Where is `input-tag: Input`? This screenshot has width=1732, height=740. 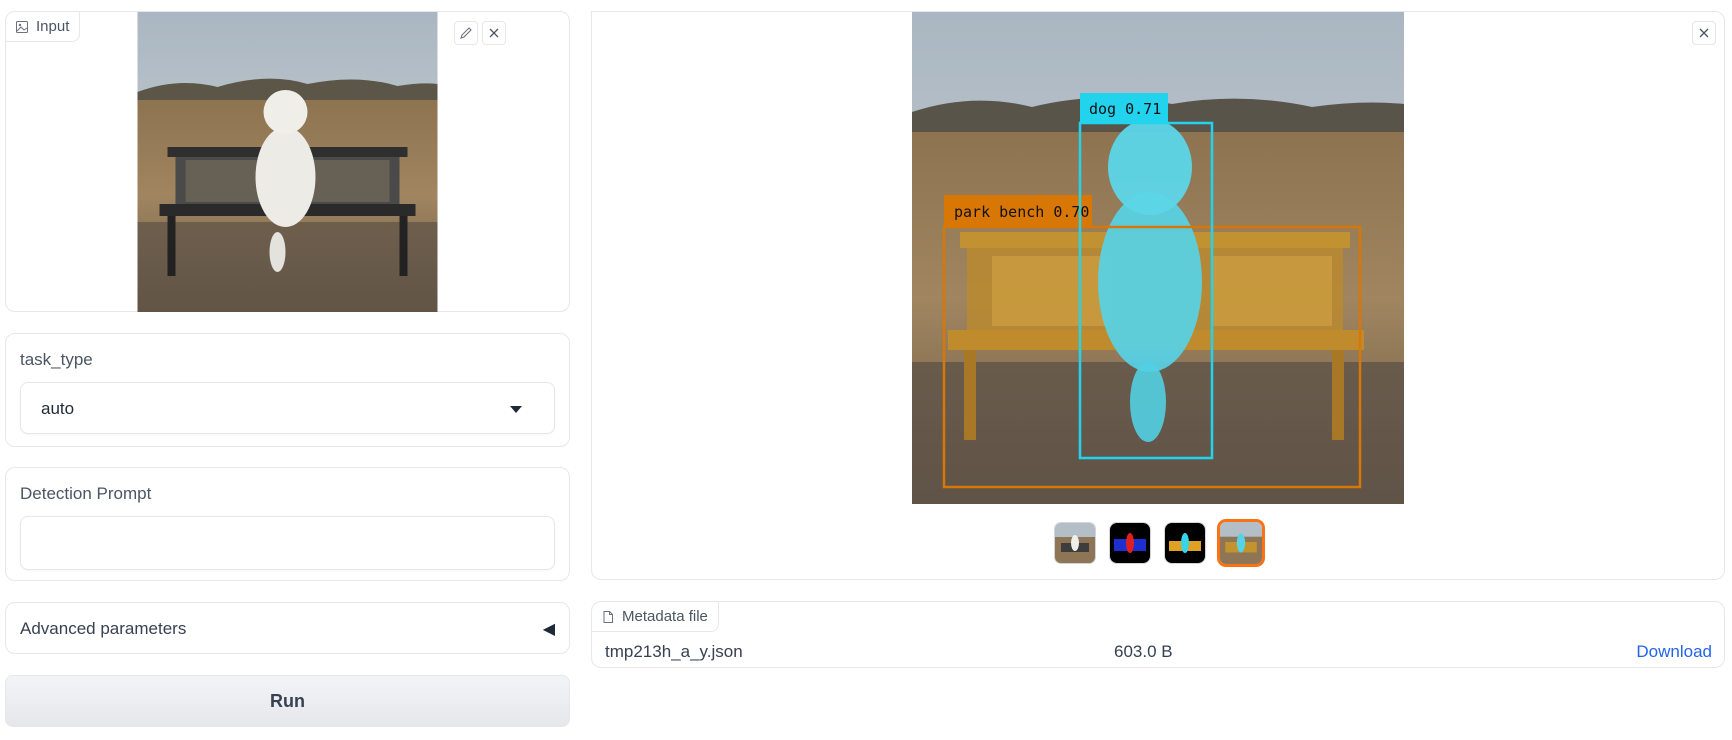
input-tag: Input is located at coordinates (43, 27).